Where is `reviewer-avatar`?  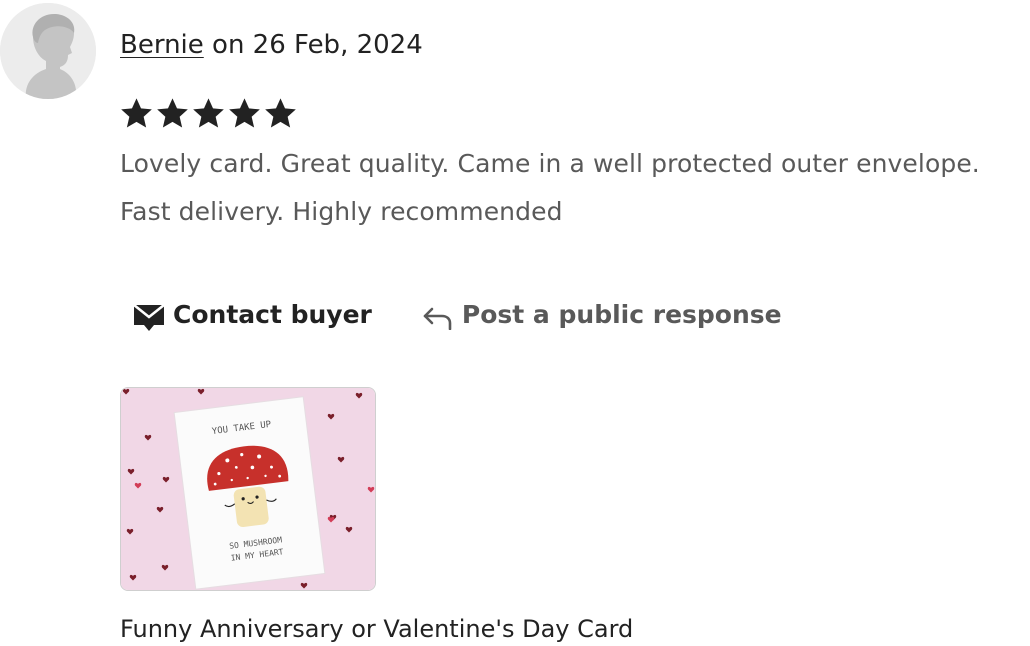
reviewer-avatar is located at coordinates (48, 51).